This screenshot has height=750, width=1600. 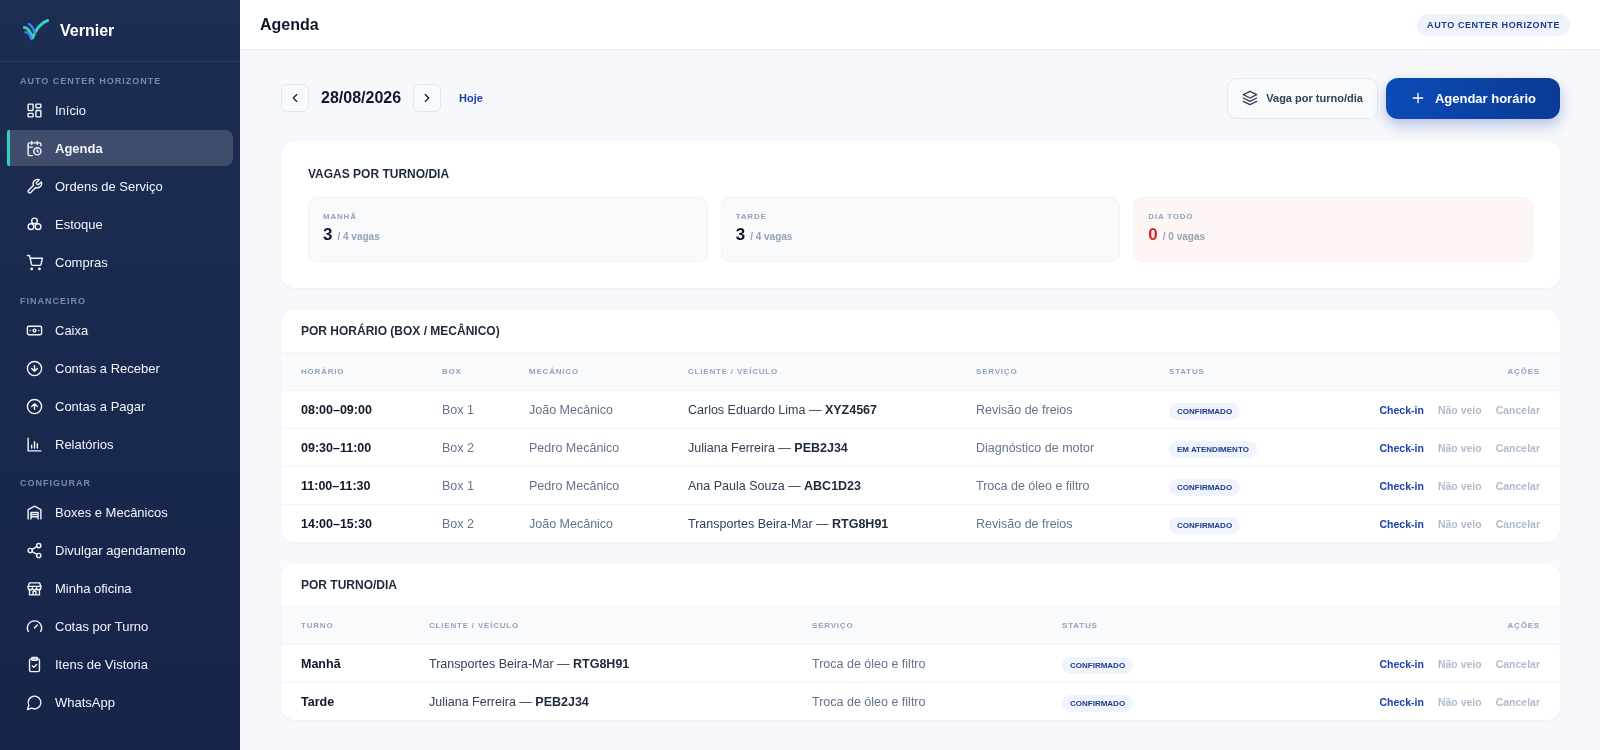 What do you see at coordinates (120, 186) in the screenshot?
I see `sidebar-item: Ordens de Serviço` at bounding box center [120, 186].